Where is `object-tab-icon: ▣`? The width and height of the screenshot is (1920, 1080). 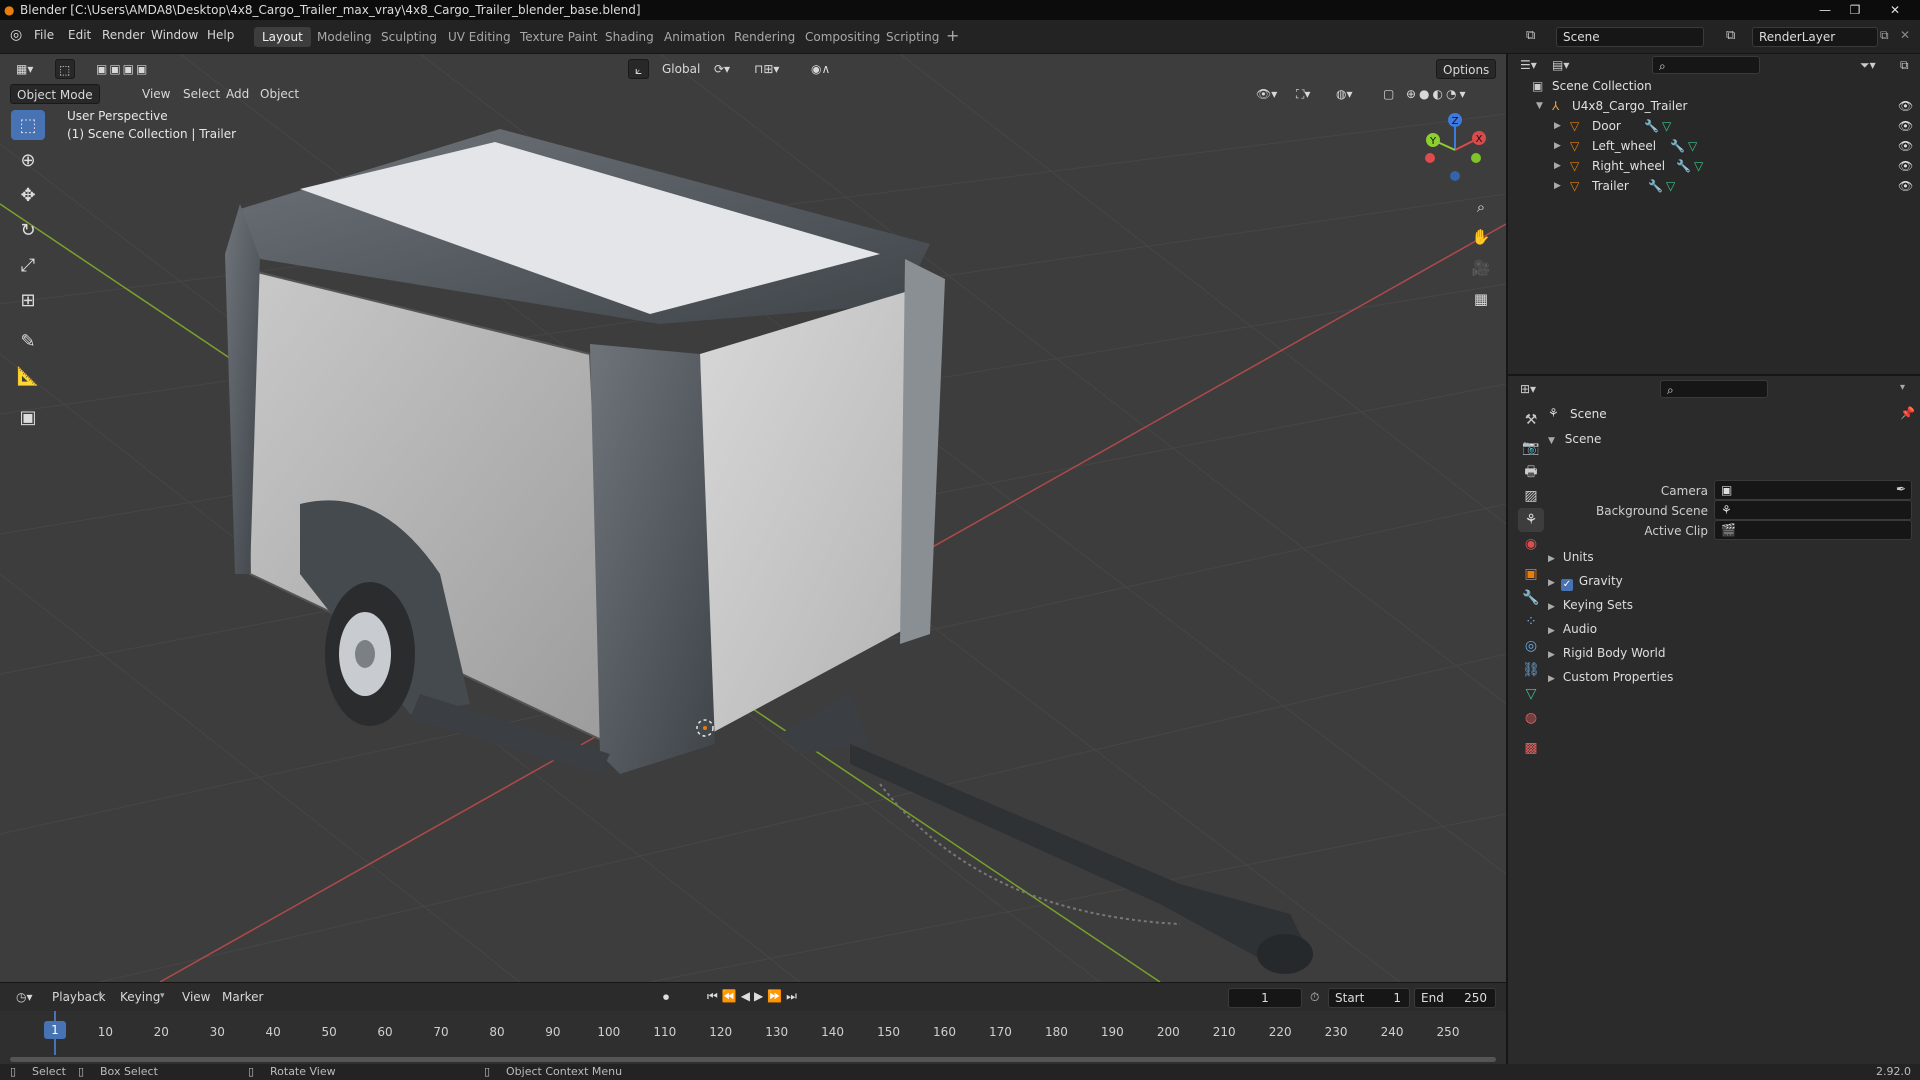
object-tab-icon: ▣ is located at coordinates (1531, 574).